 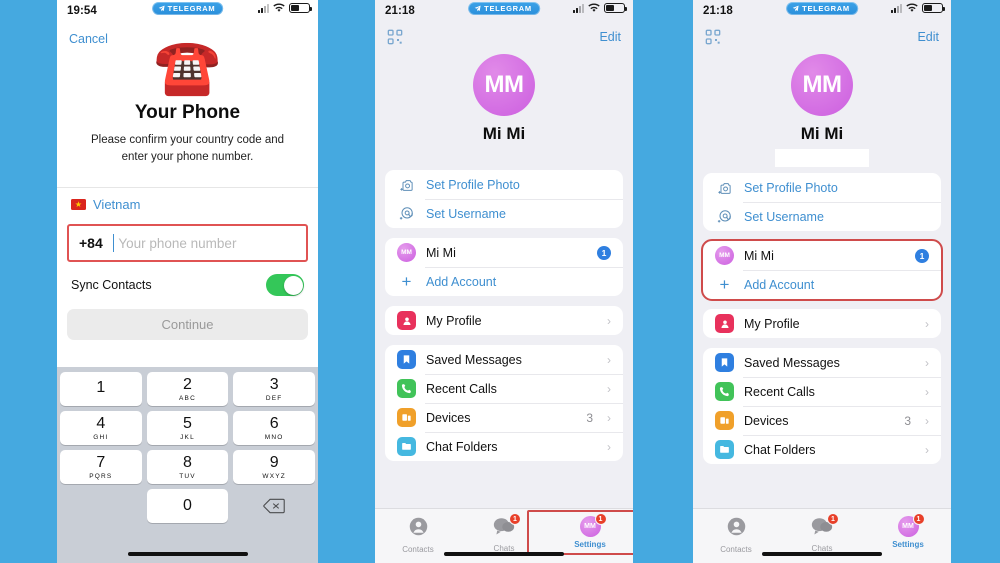 I want to click on key-2: 2 ABC, so click(x=187, y=389).